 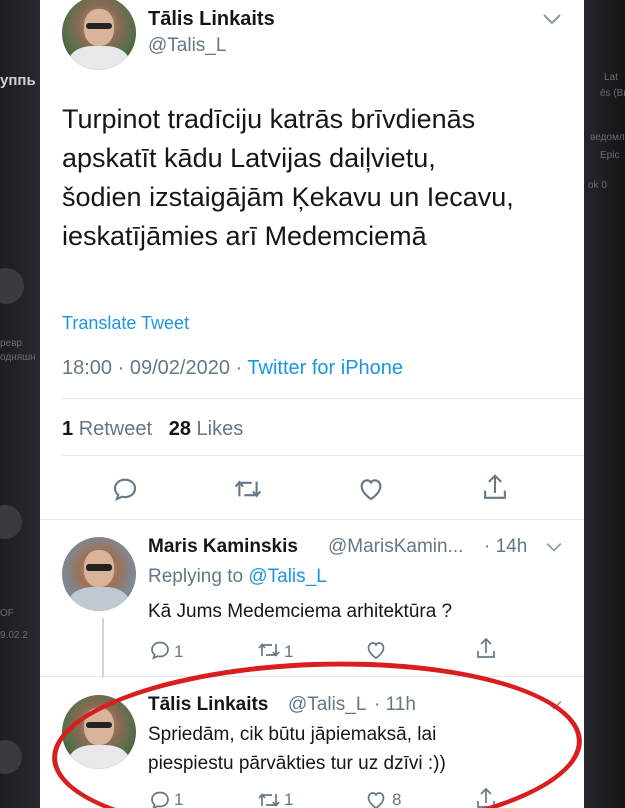 What do you see at coordinates (18, 80) in the screenshot?
I see `background-text: уппь` at bounding box center [18, 80].